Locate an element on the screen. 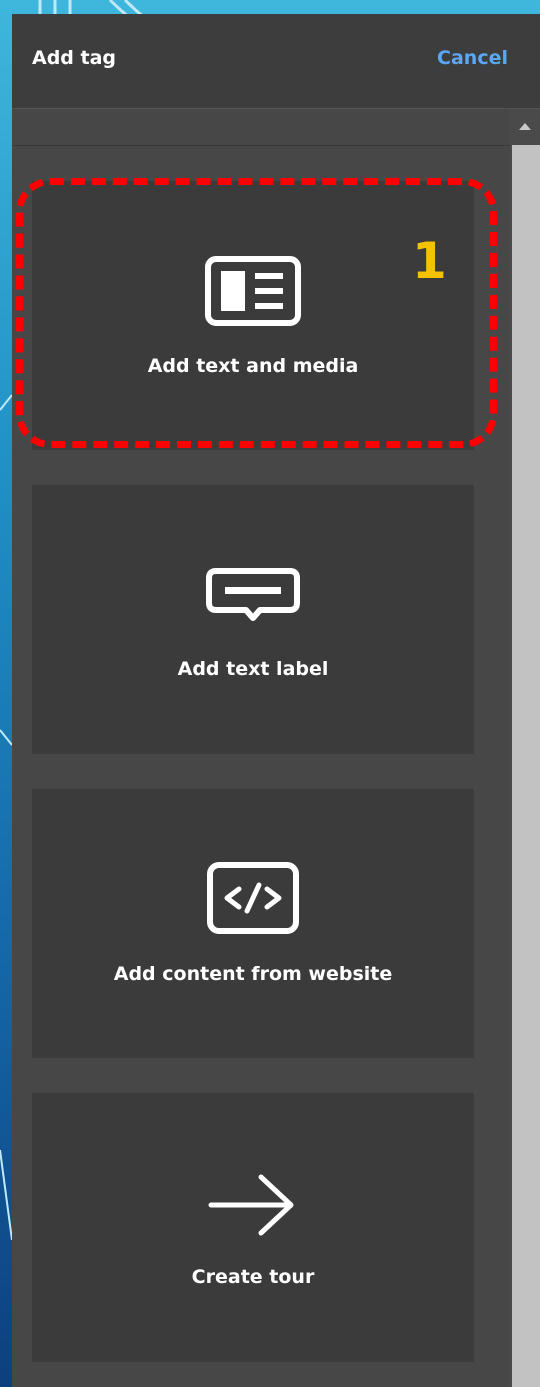  option-label: Add text label is located at coordinates (253, 669).